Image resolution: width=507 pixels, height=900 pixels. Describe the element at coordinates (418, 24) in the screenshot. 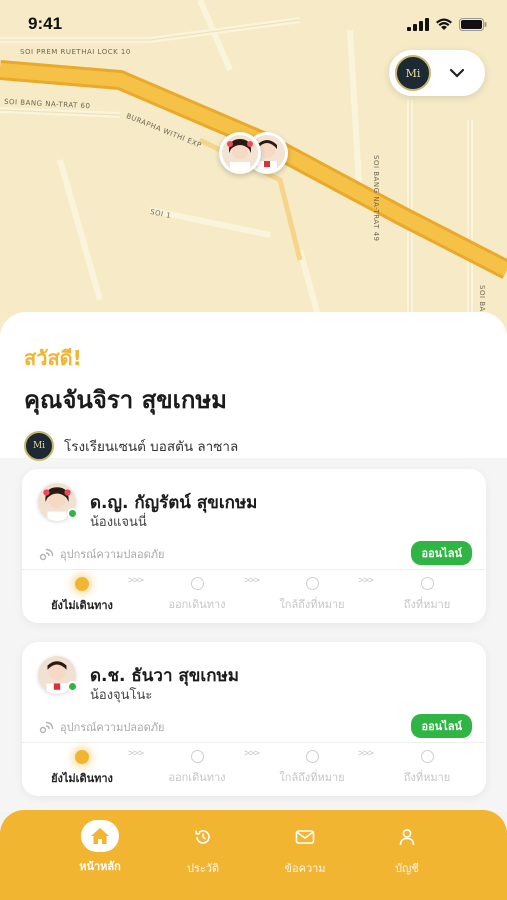

I see `signal-icon` at that location.